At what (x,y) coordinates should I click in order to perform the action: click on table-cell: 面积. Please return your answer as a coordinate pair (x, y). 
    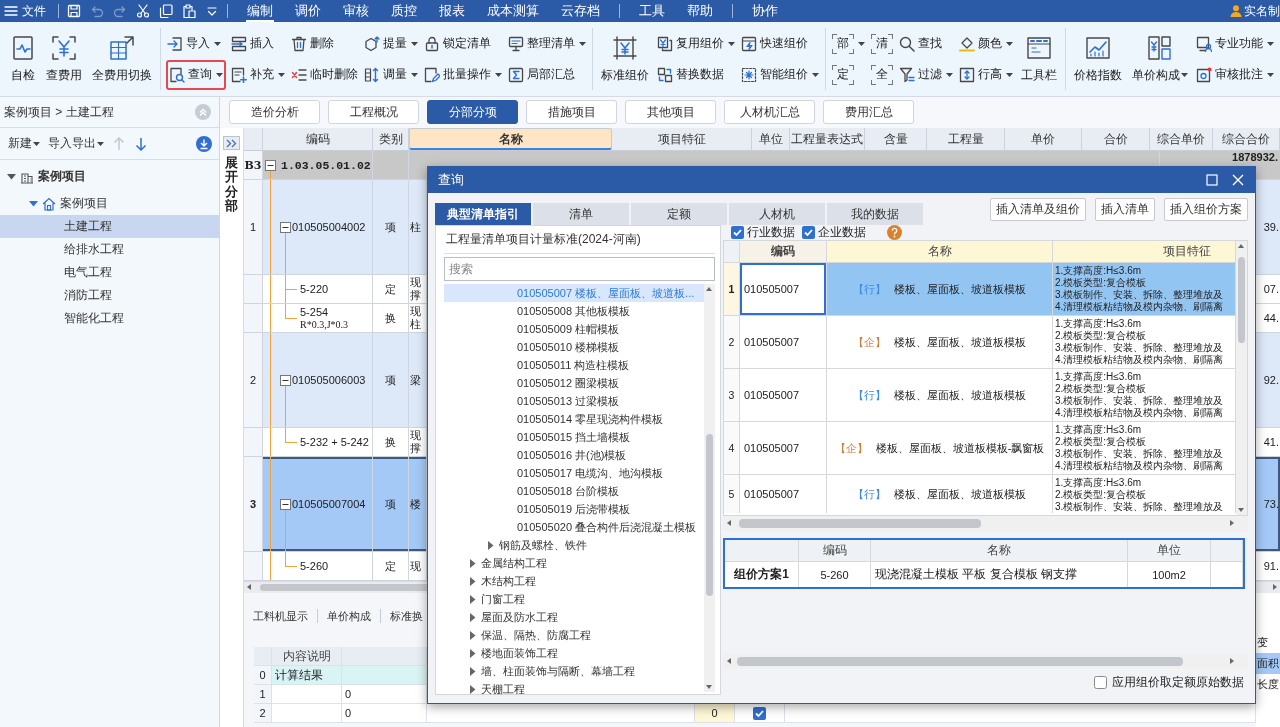
    Looking at the image, I should click on (1268, 663).